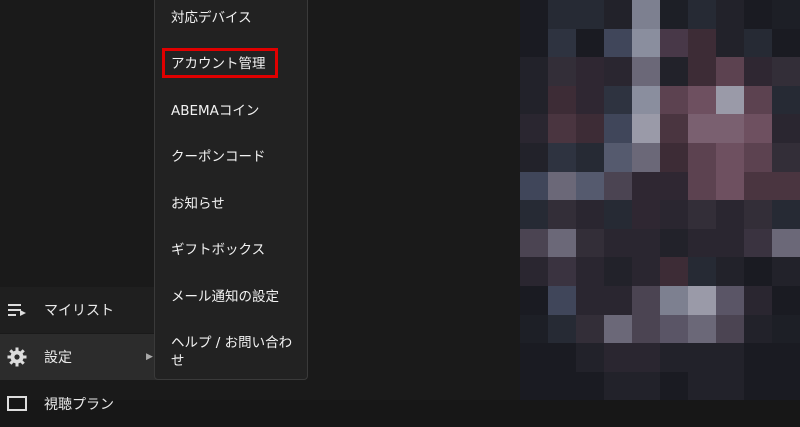 This screenshot has width=800, height=427. Describe the element at coordinates (17, 310) in the screenshot. I see `list-icon` at that location.